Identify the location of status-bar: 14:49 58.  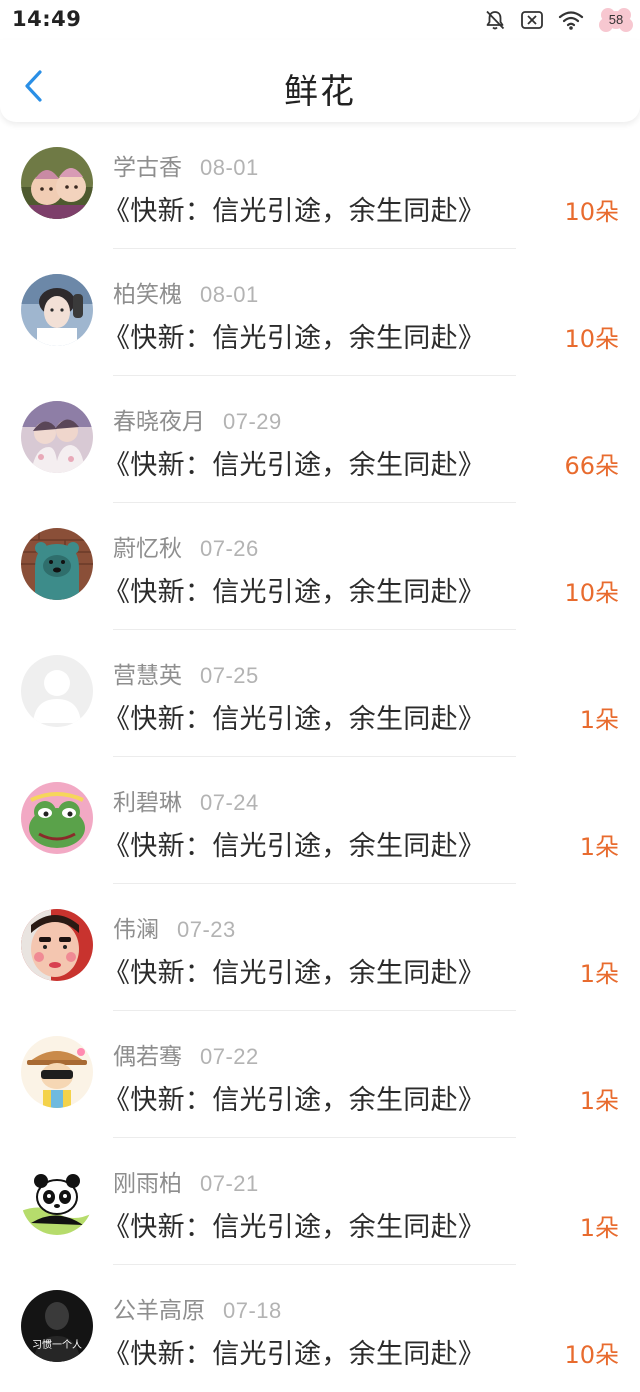
(320, 20).